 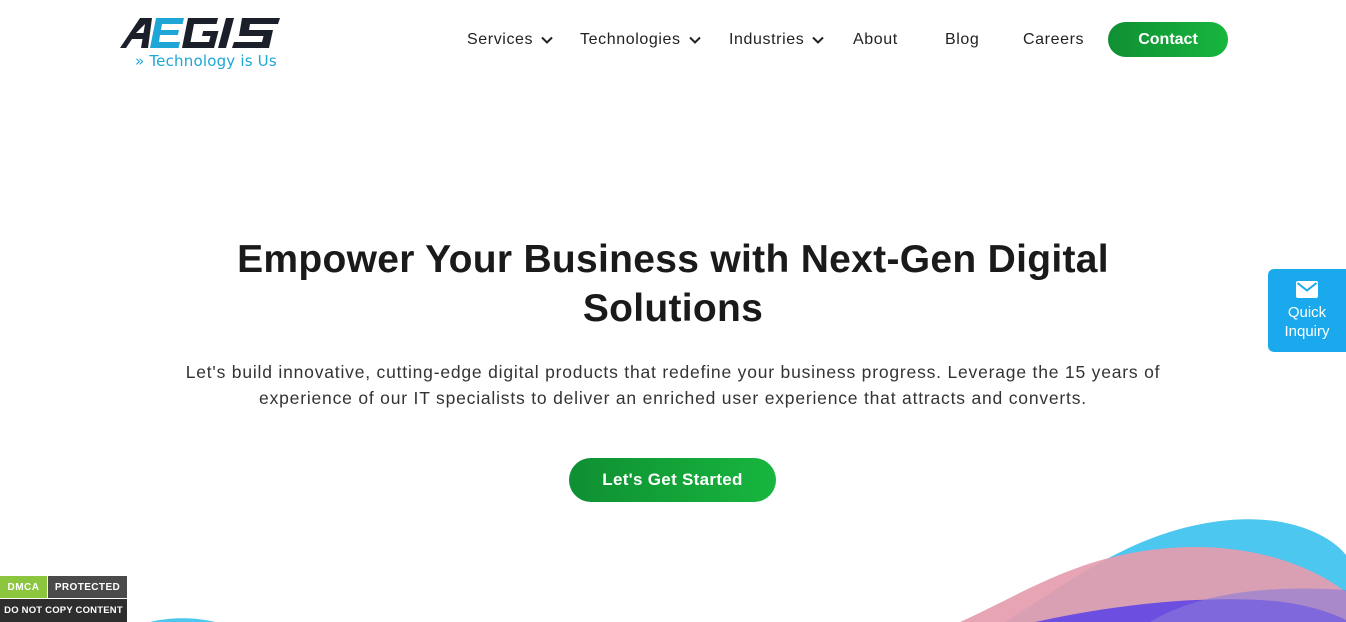 I want to click on logo: » Technology is Us, so click(x=203, y=43).